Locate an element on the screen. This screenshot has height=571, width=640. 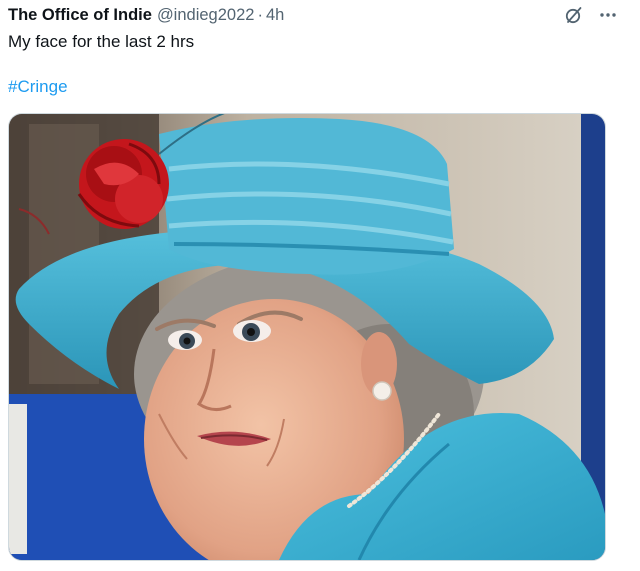
red-rose-decoration is located at coordinates (123, 184).